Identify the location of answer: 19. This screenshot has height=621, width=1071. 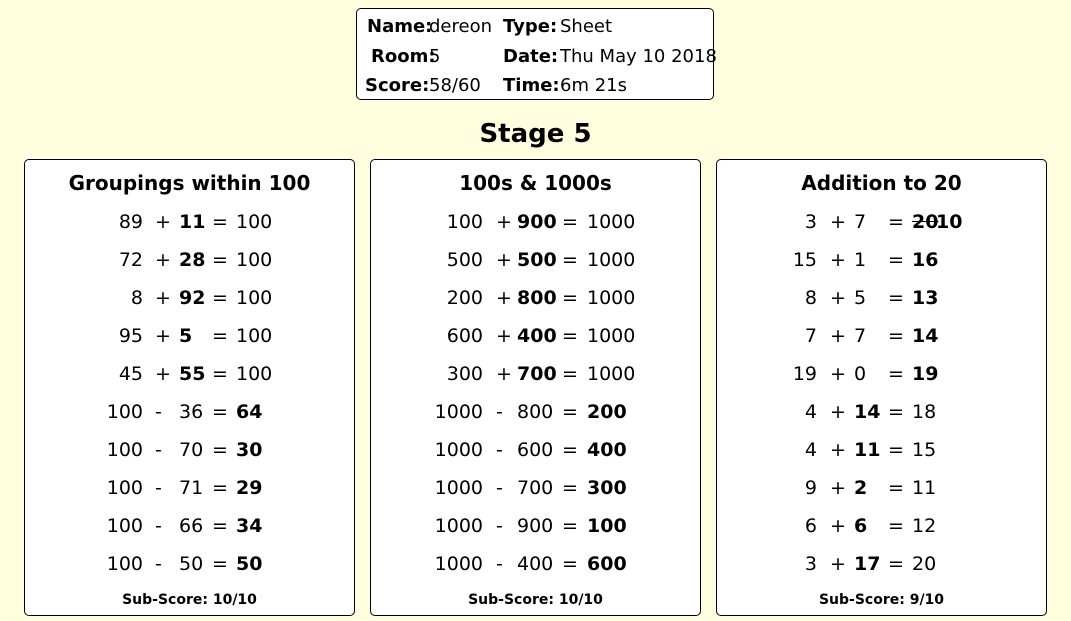
(925, 374).